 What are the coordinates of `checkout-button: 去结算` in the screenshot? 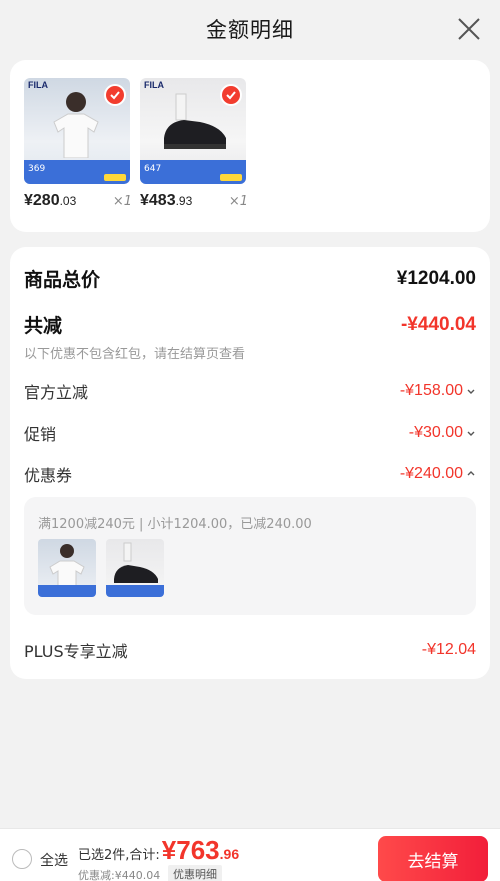 It's located at (433, 858).